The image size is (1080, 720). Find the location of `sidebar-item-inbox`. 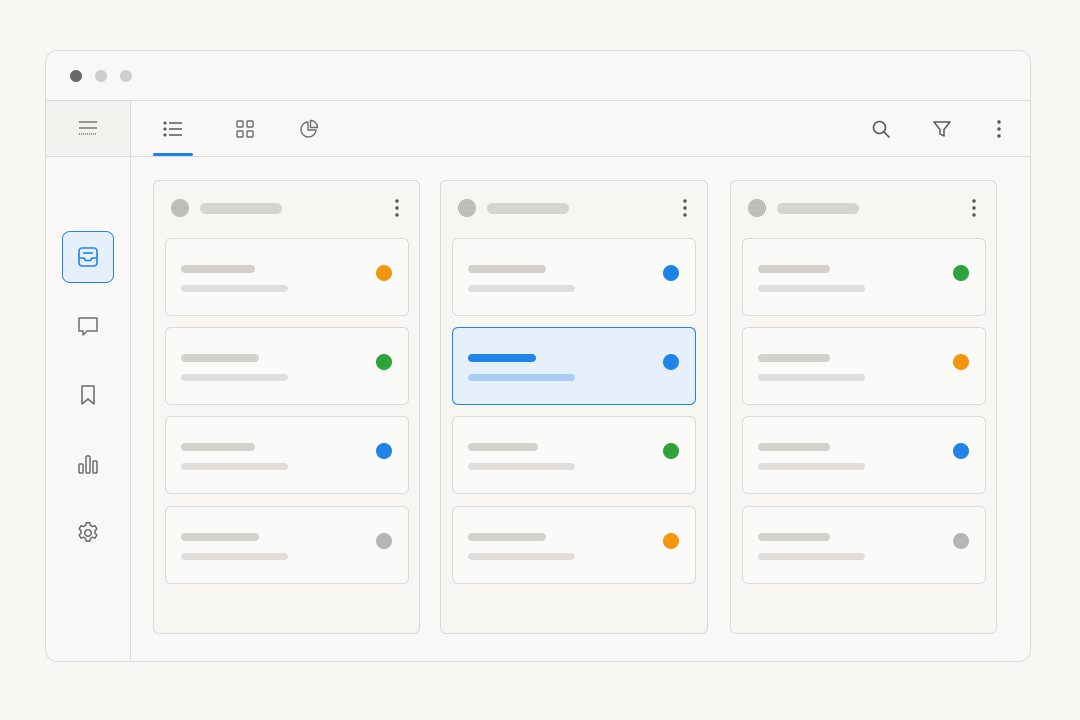

sidebar-item-inbox is located at coordinates (88, 257).